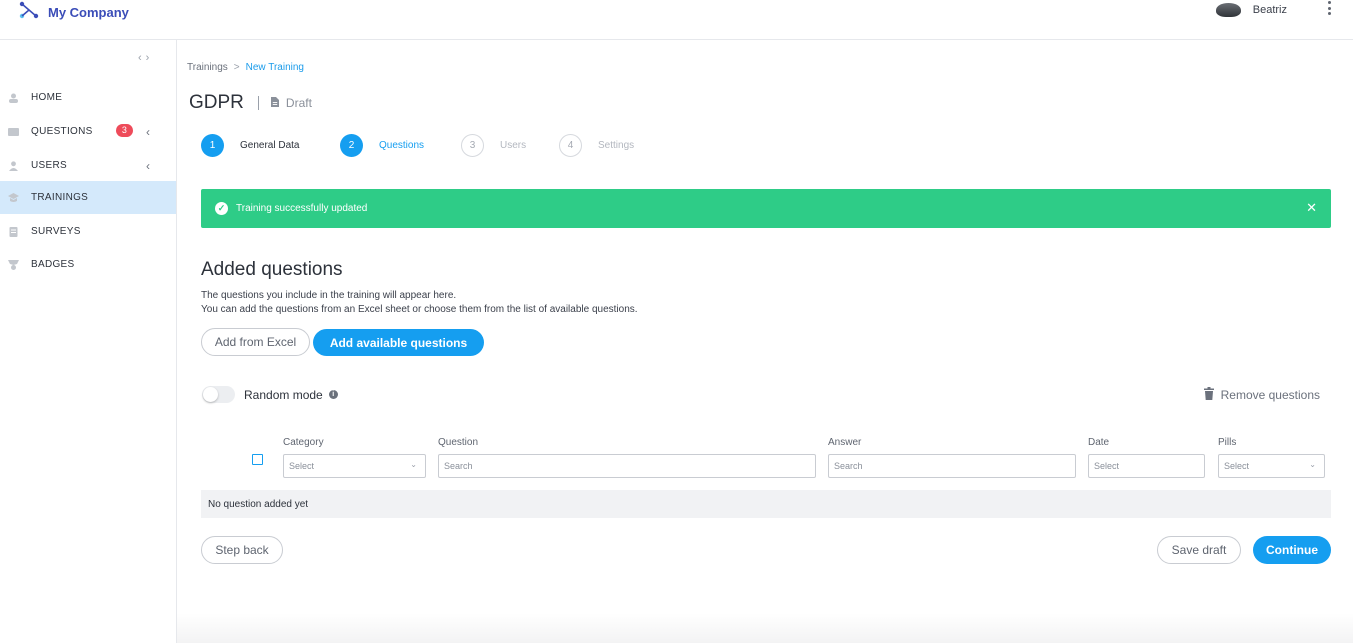  What do you see at coordinates (766, 208) in the screenshot?
I see `success-alert: ✓ Training successfully updated ✕` at bounding box center [766, 208].